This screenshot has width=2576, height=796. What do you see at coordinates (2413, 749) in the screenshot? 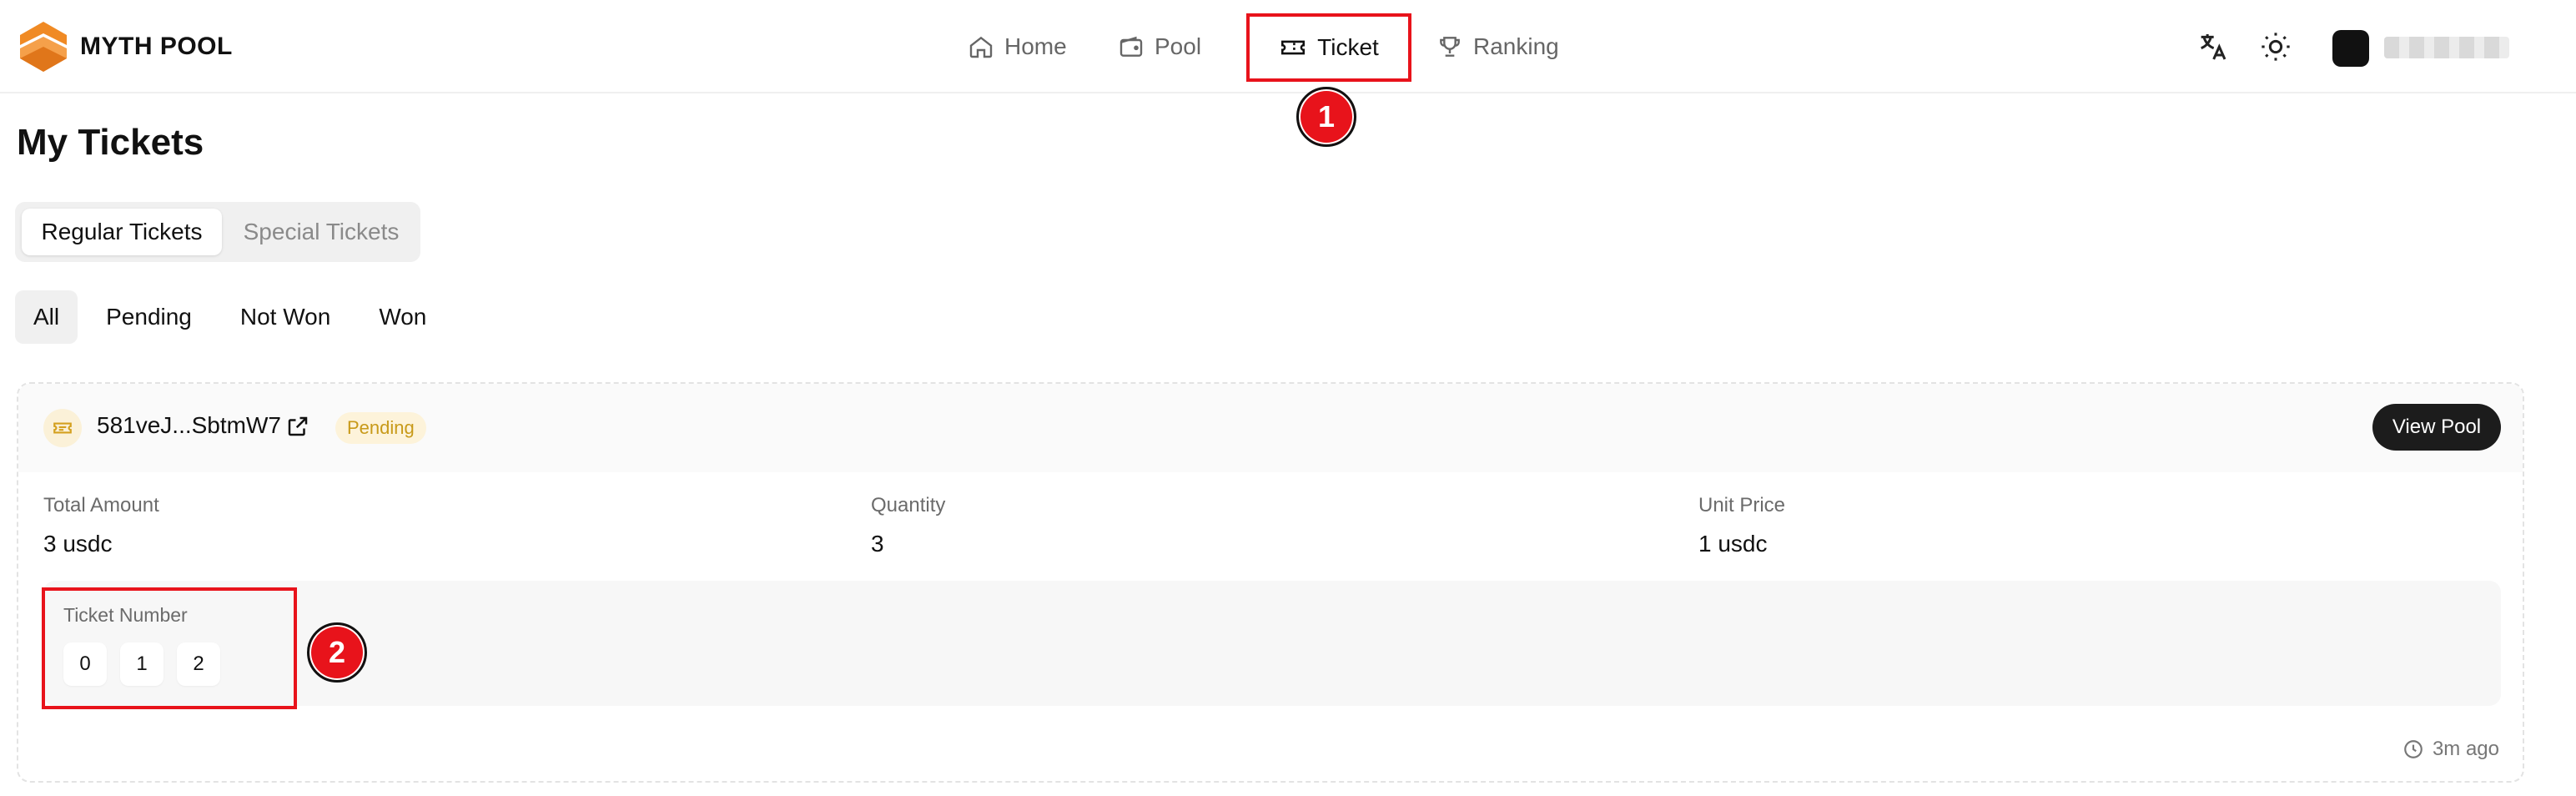
I see `clock-icon` at bounding box center [2413, 749].